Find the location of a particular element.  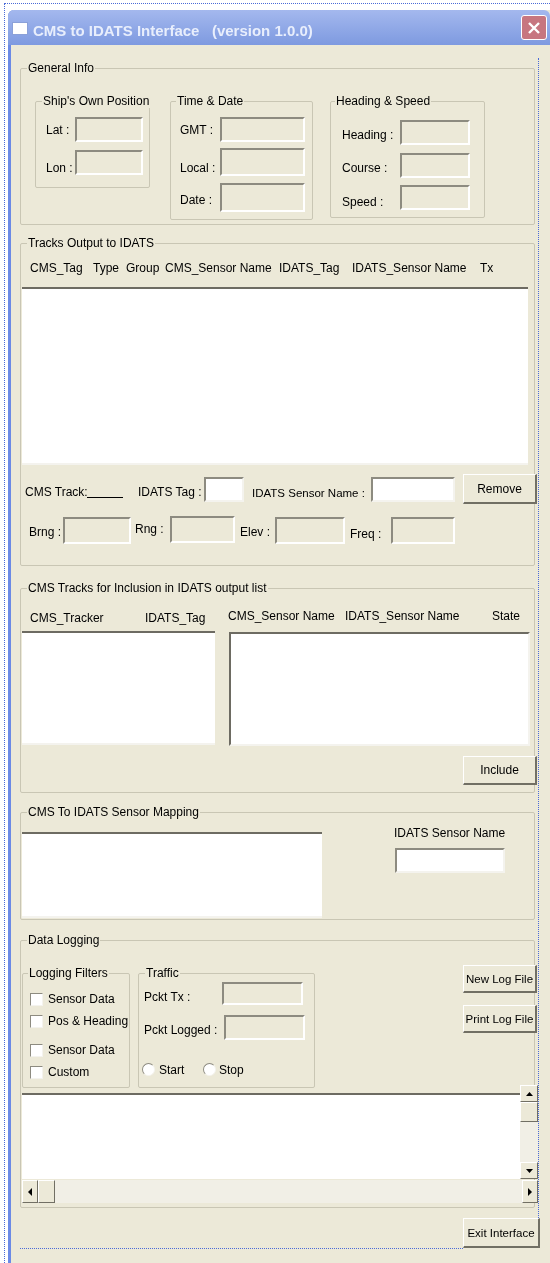

field-label: Pckt Tx : is located at coordinates (167, 997).